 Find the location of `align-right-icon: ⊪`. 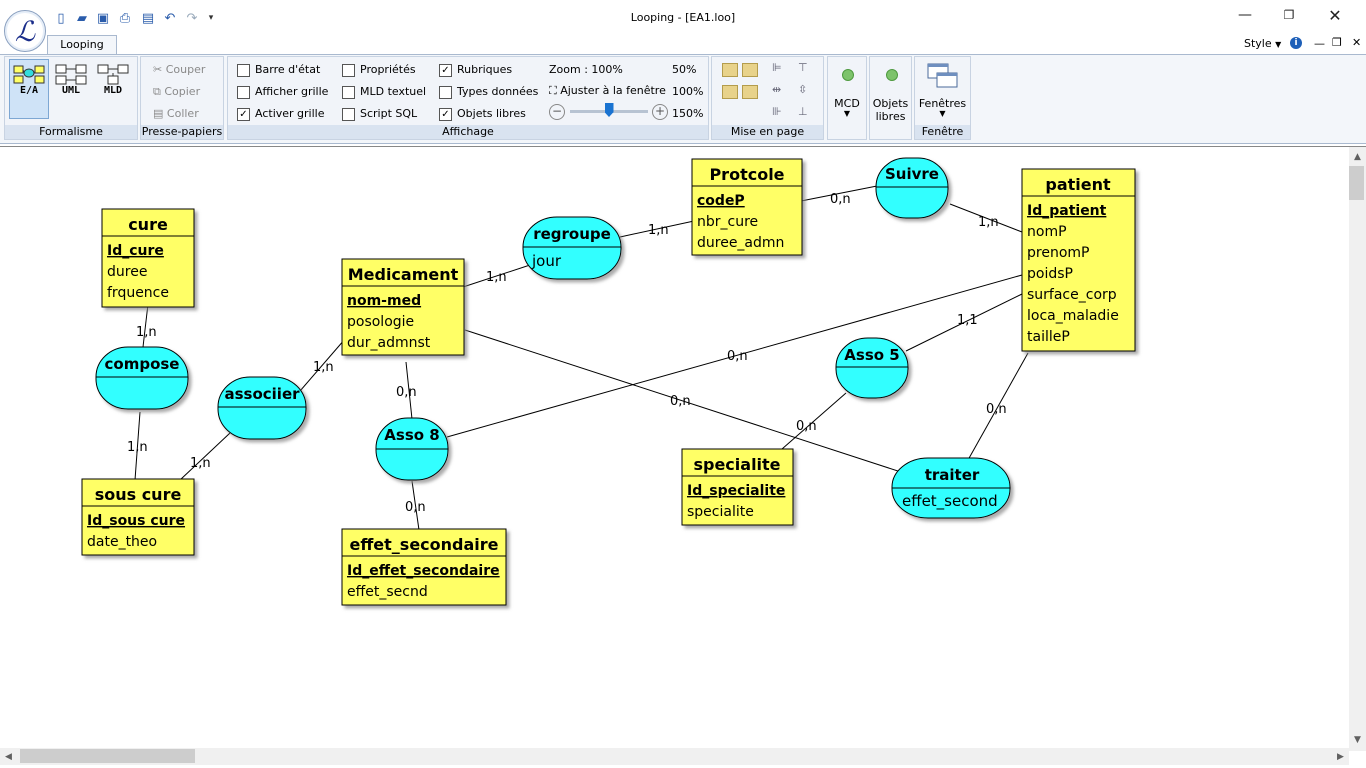

align-right-icon: ⊪ is located at coordinates (777, 111).